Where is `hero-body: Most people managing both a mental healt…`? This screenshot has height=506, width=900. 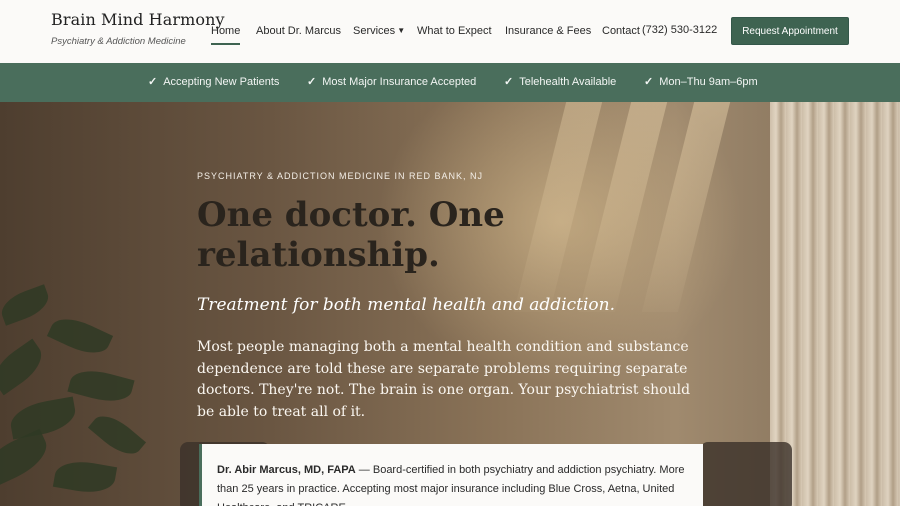 hero-body: Most people managing both a mental healt… is located at coordinates (444, 379).